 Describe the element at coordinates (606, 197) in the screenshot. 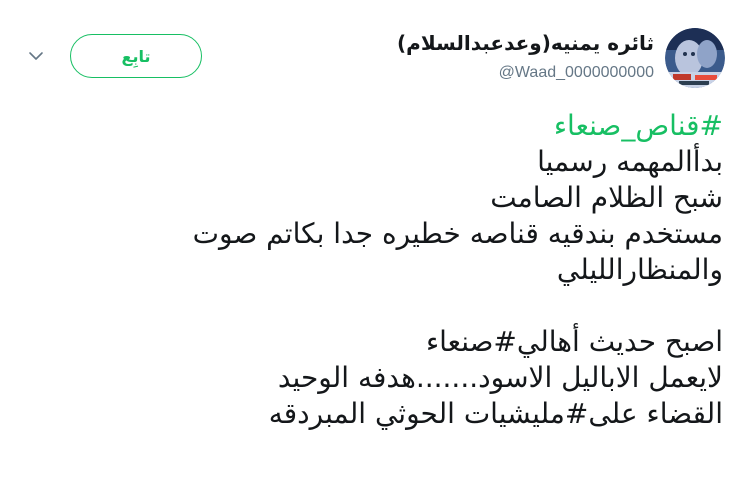

I see `tweet-line: شبح الظلام الصامت` at that location.